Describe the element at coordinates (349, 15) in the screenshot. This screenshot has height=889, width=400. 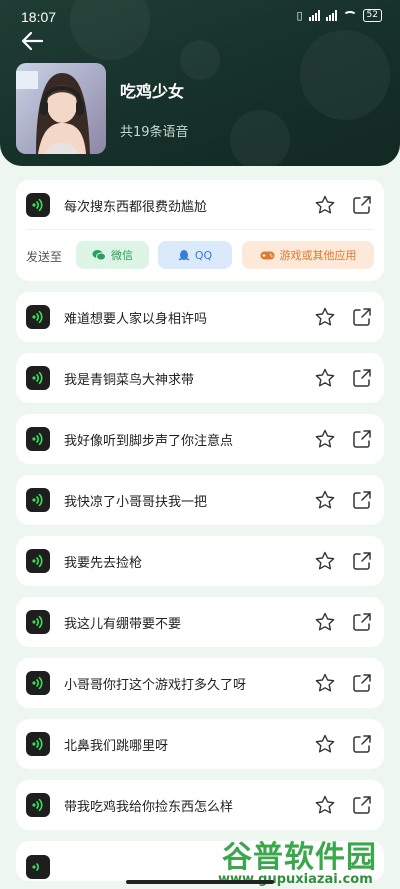
I see `wifi-icon` at that location.